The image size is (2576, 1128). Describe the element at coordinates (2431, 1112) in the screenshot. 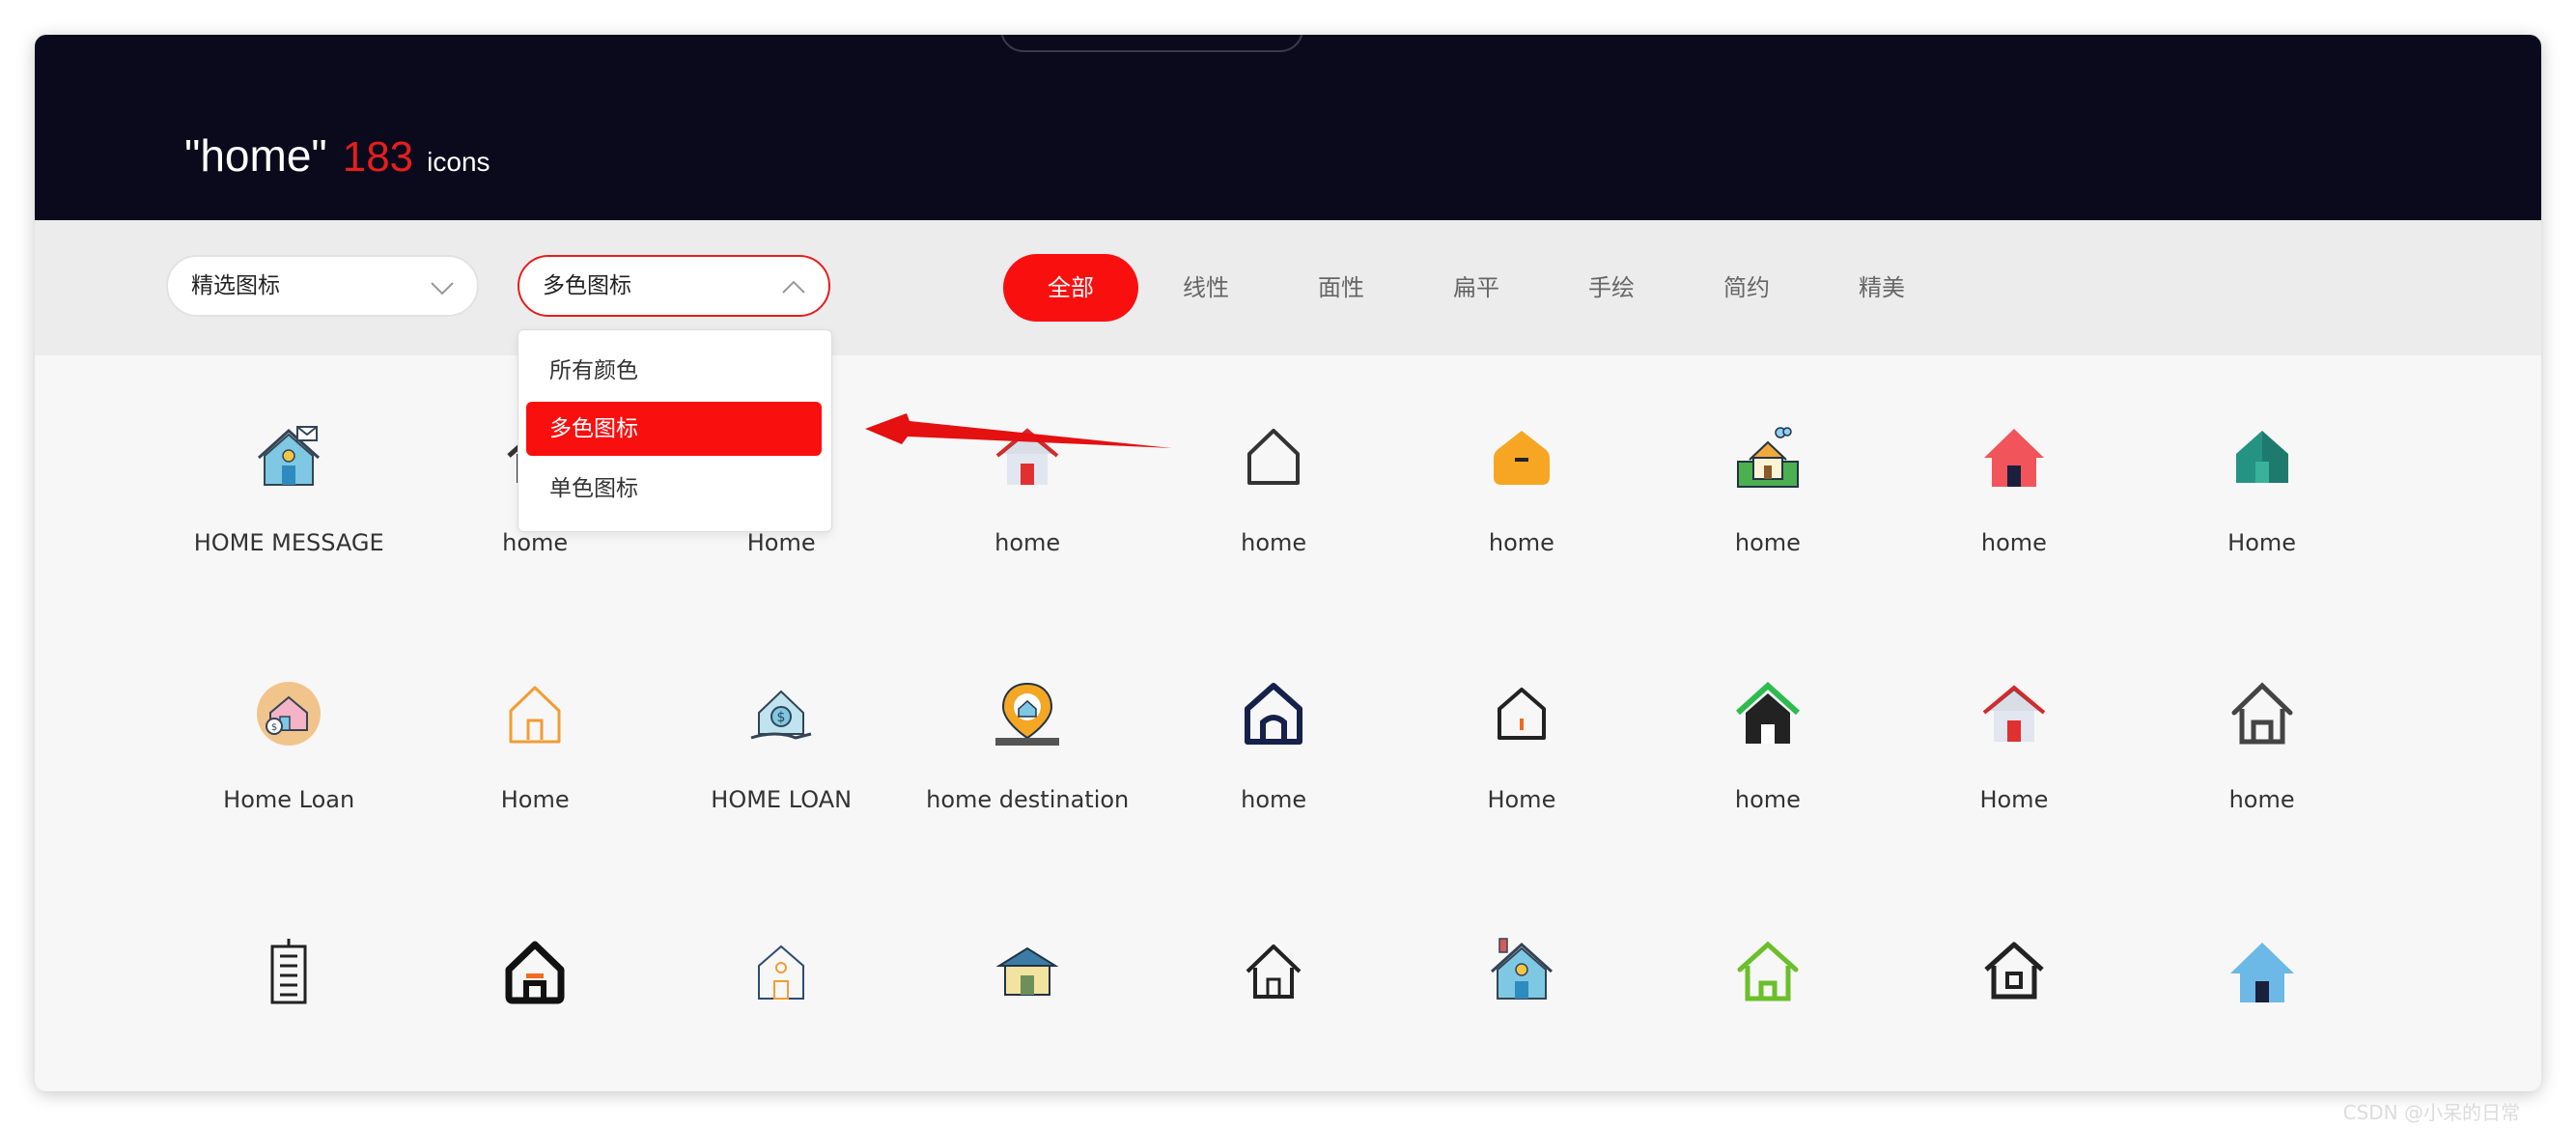

I see `watermark: CSDN @小呆的日常` at that location.